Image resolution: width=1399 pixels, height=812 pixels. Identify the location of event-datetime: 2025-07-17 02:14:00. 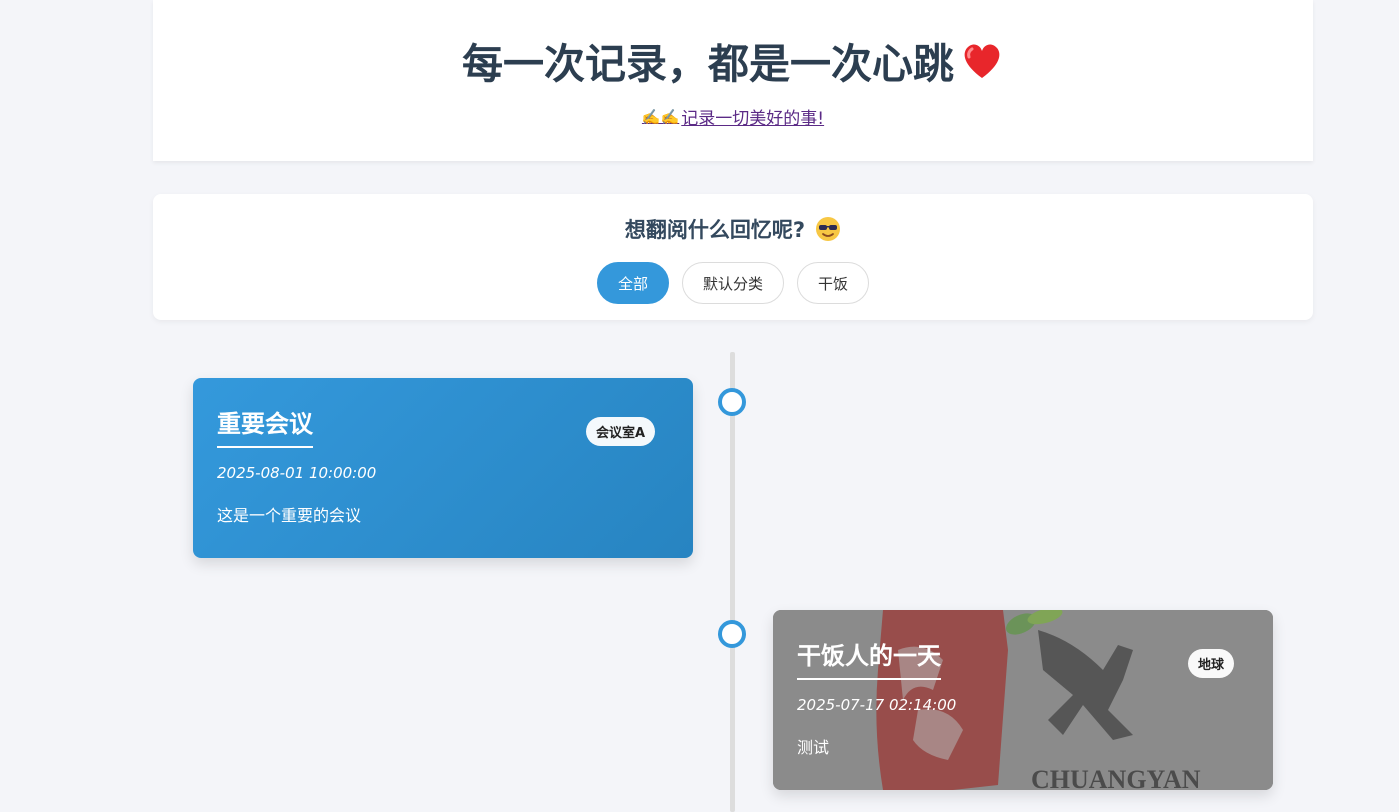
(877, 705).